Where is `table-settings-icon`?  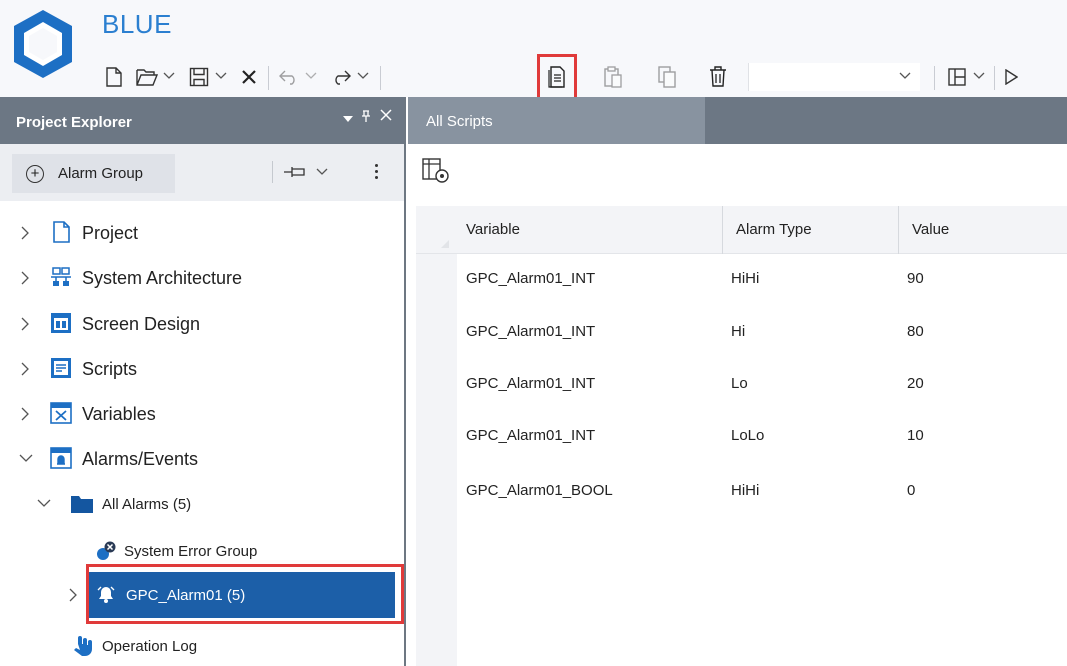
table-settings-icon is located at coordinates (435, 170).